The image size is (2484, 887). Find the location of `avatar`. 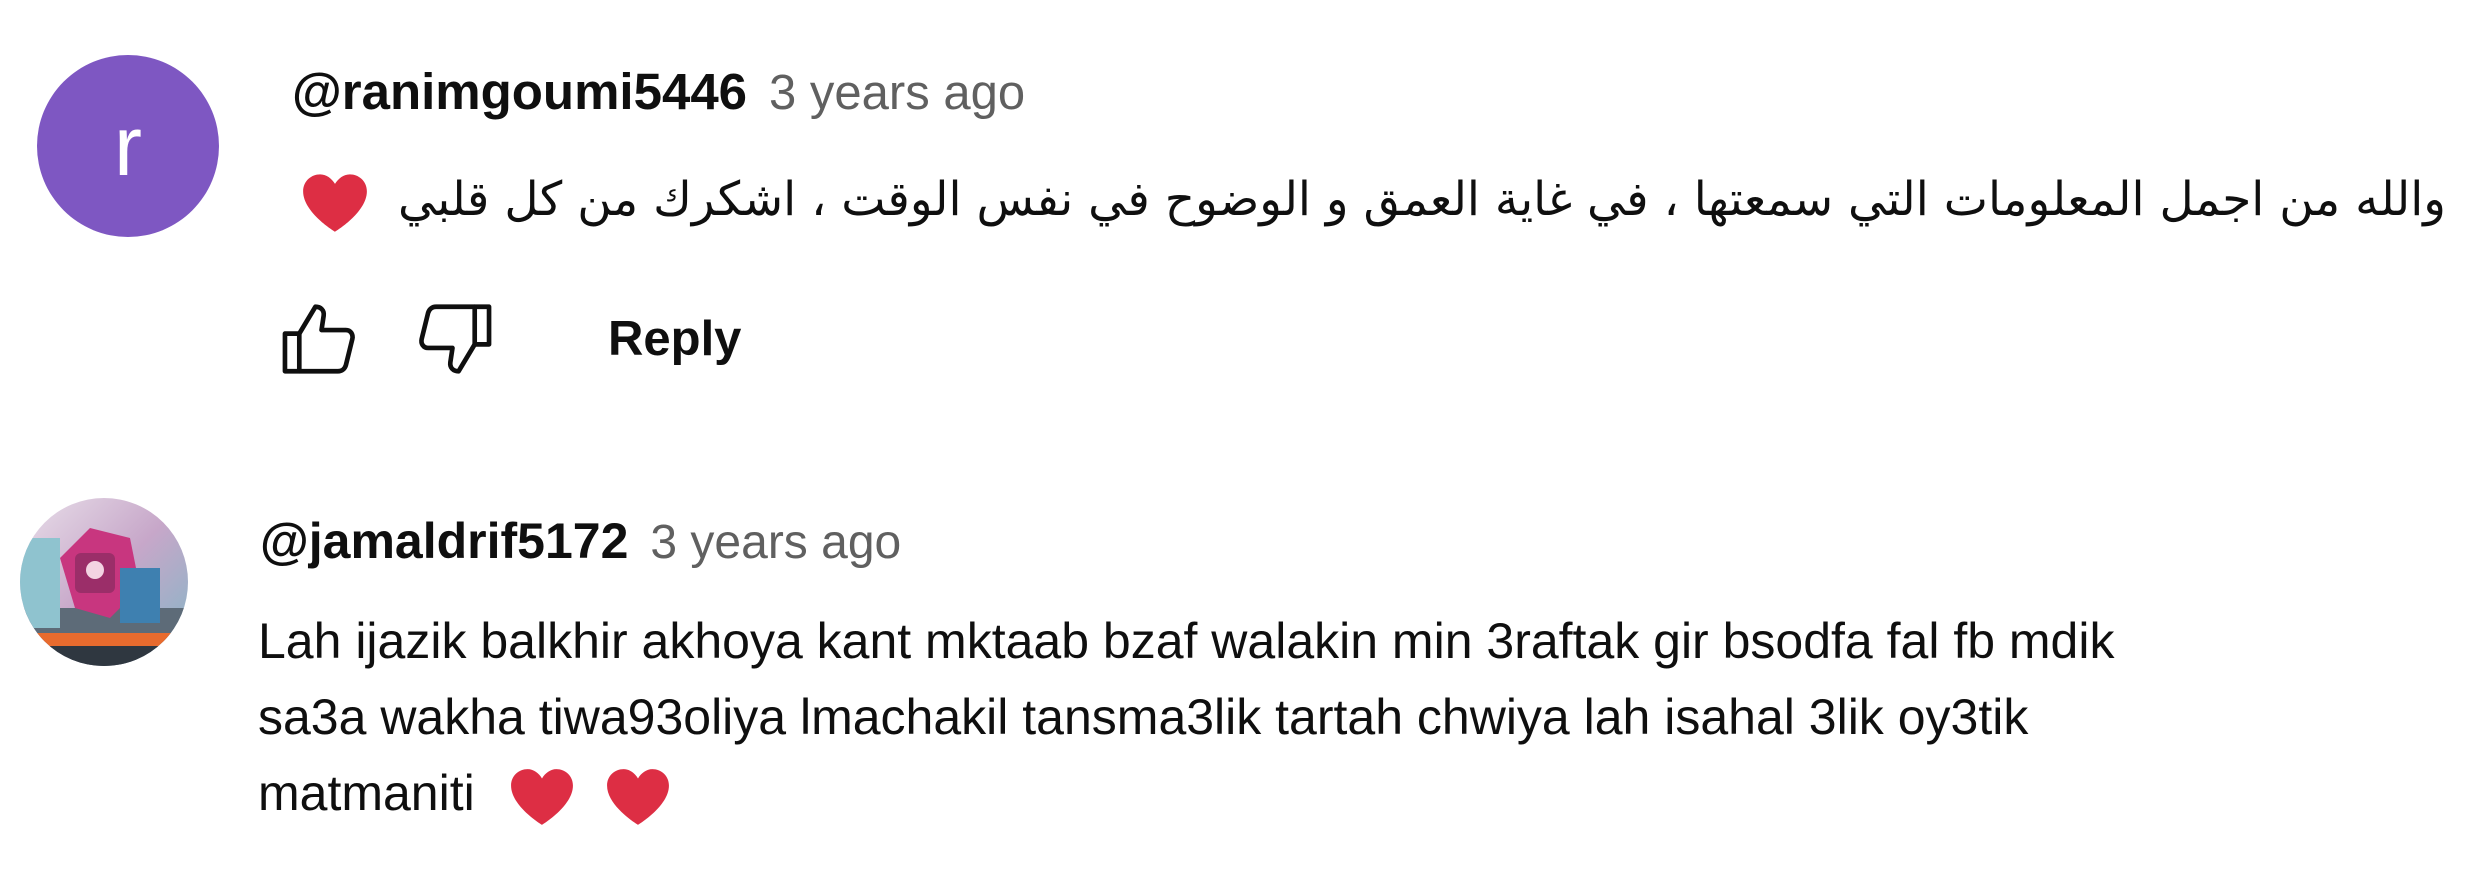

avatar is located at coordinates (104, 582).